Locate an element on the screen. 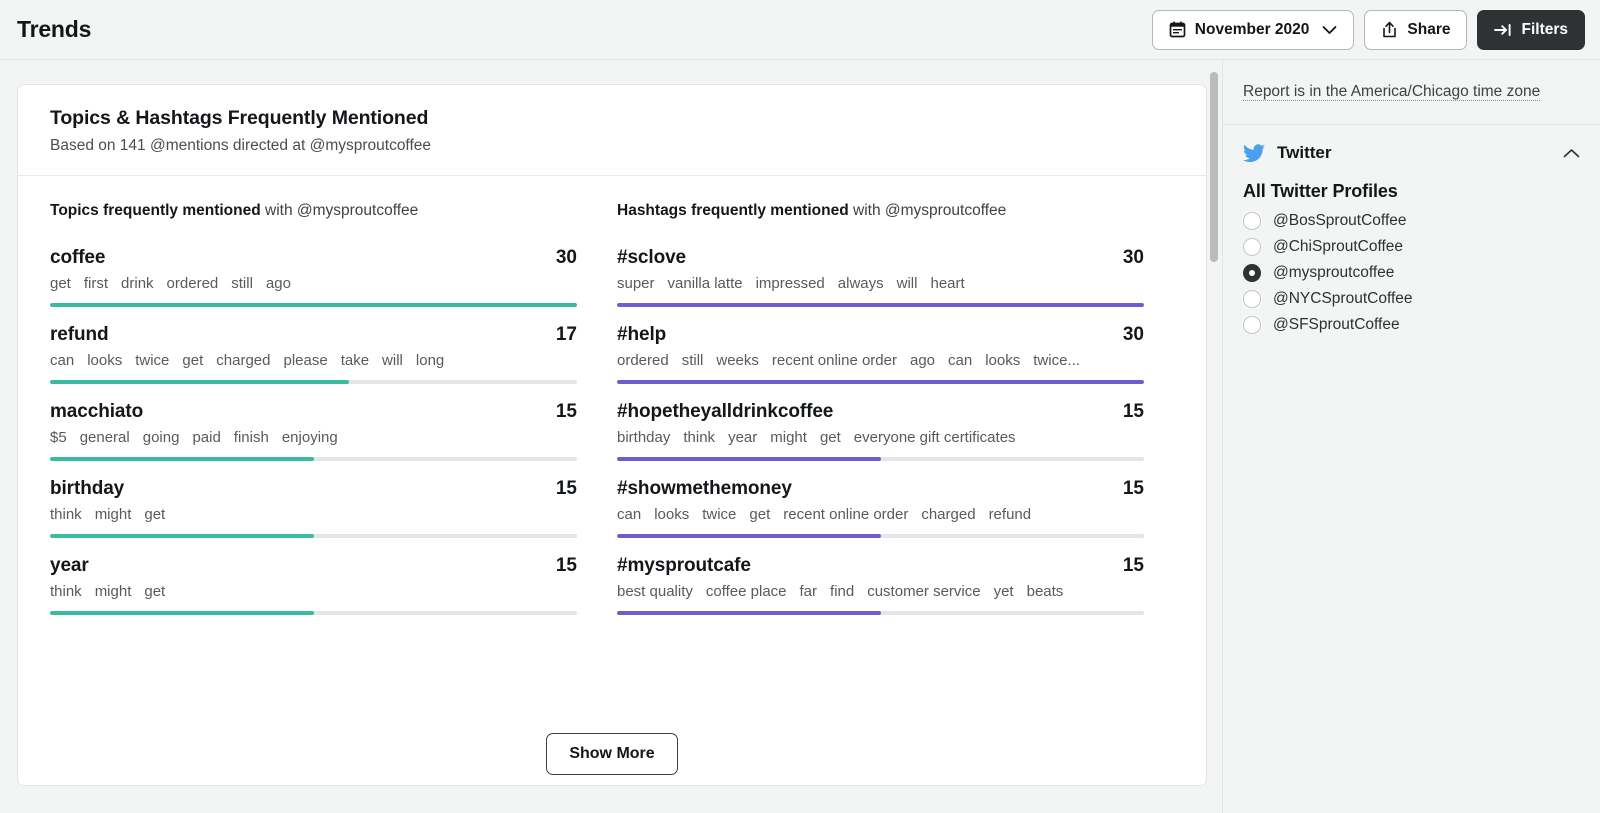  filters-button: Filters is located at coordinates (1531, 29).